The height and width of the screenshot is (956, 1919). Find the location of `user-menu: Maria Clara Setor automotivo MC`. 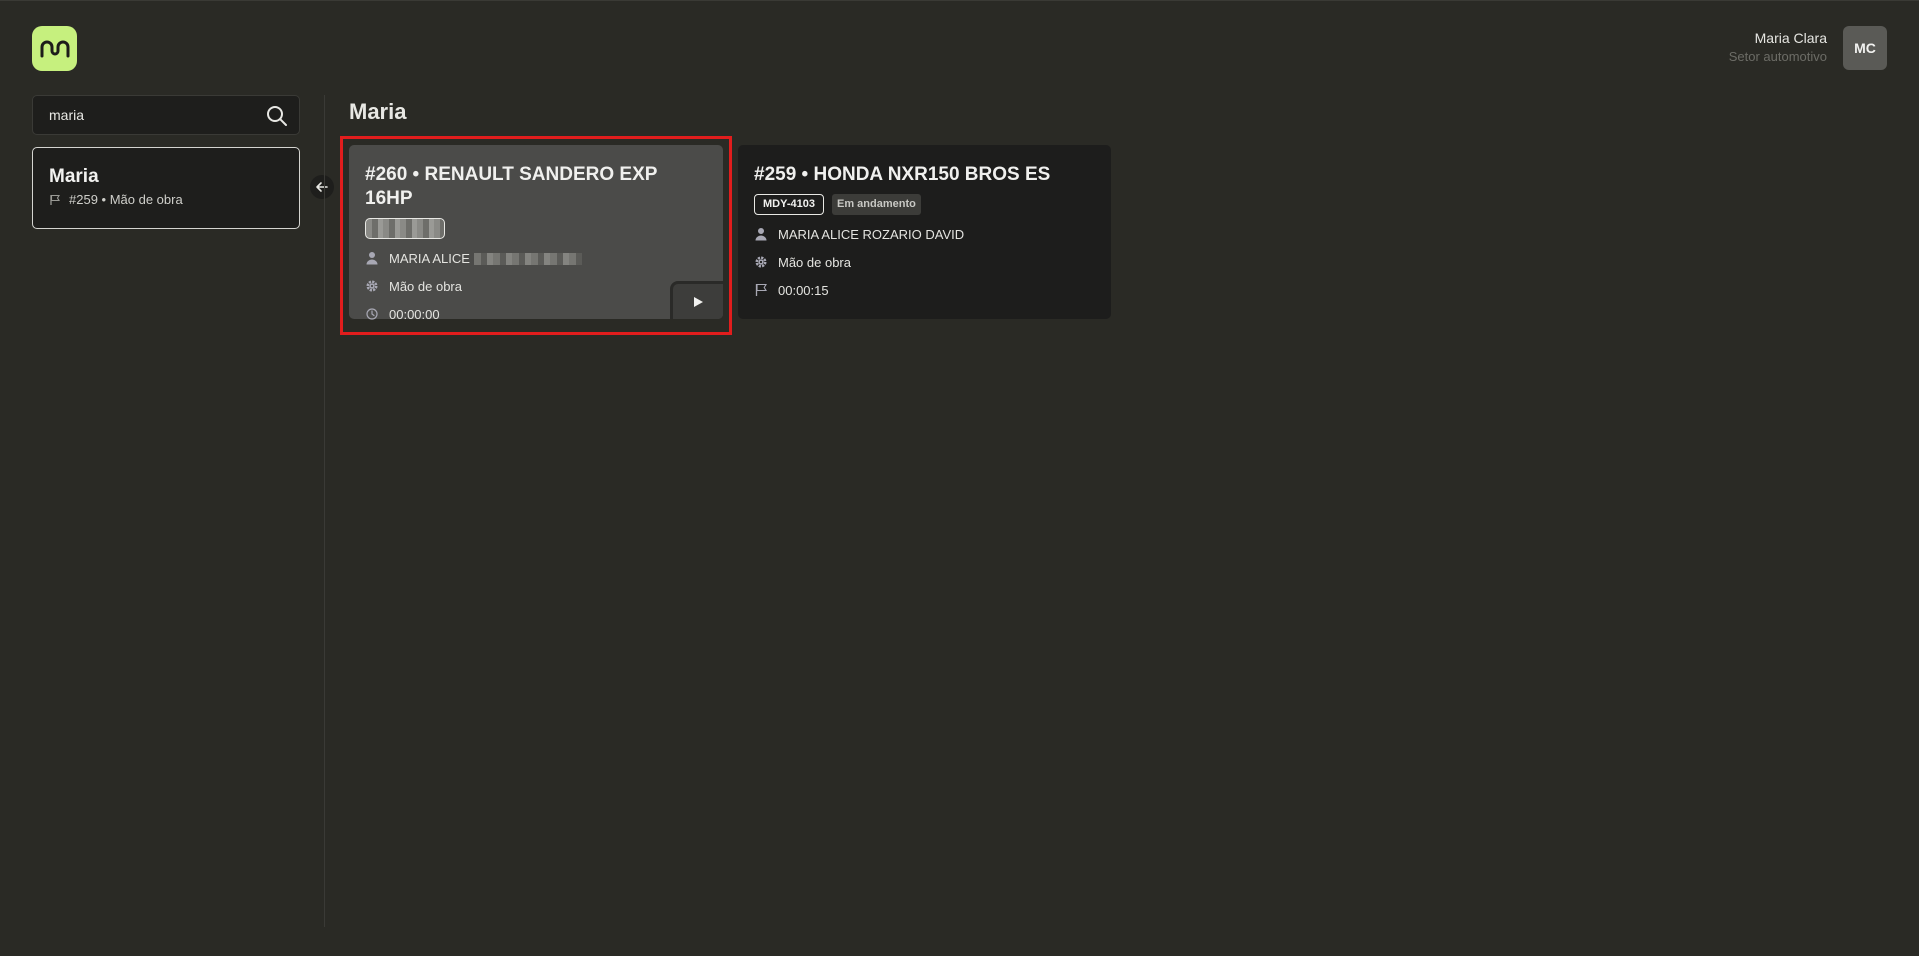

user-menu: Maria Clara Setor automotivo MC is located at coordinates (1808, 48).